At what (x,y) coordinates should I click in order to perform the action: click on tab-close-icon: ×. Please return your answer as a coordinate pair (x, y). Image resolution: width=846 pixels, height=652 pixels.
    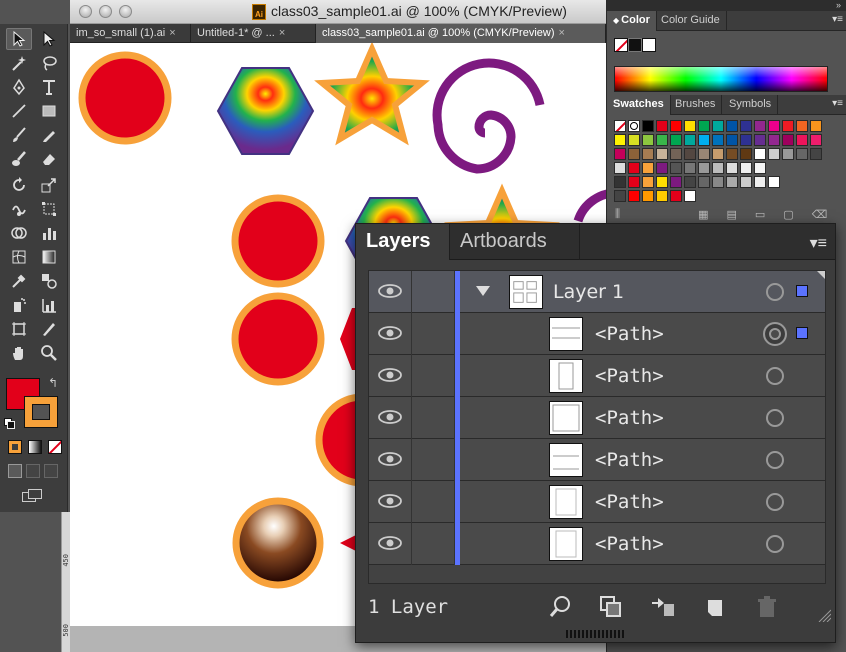
    Looking at the image, I should click on (561, 33).